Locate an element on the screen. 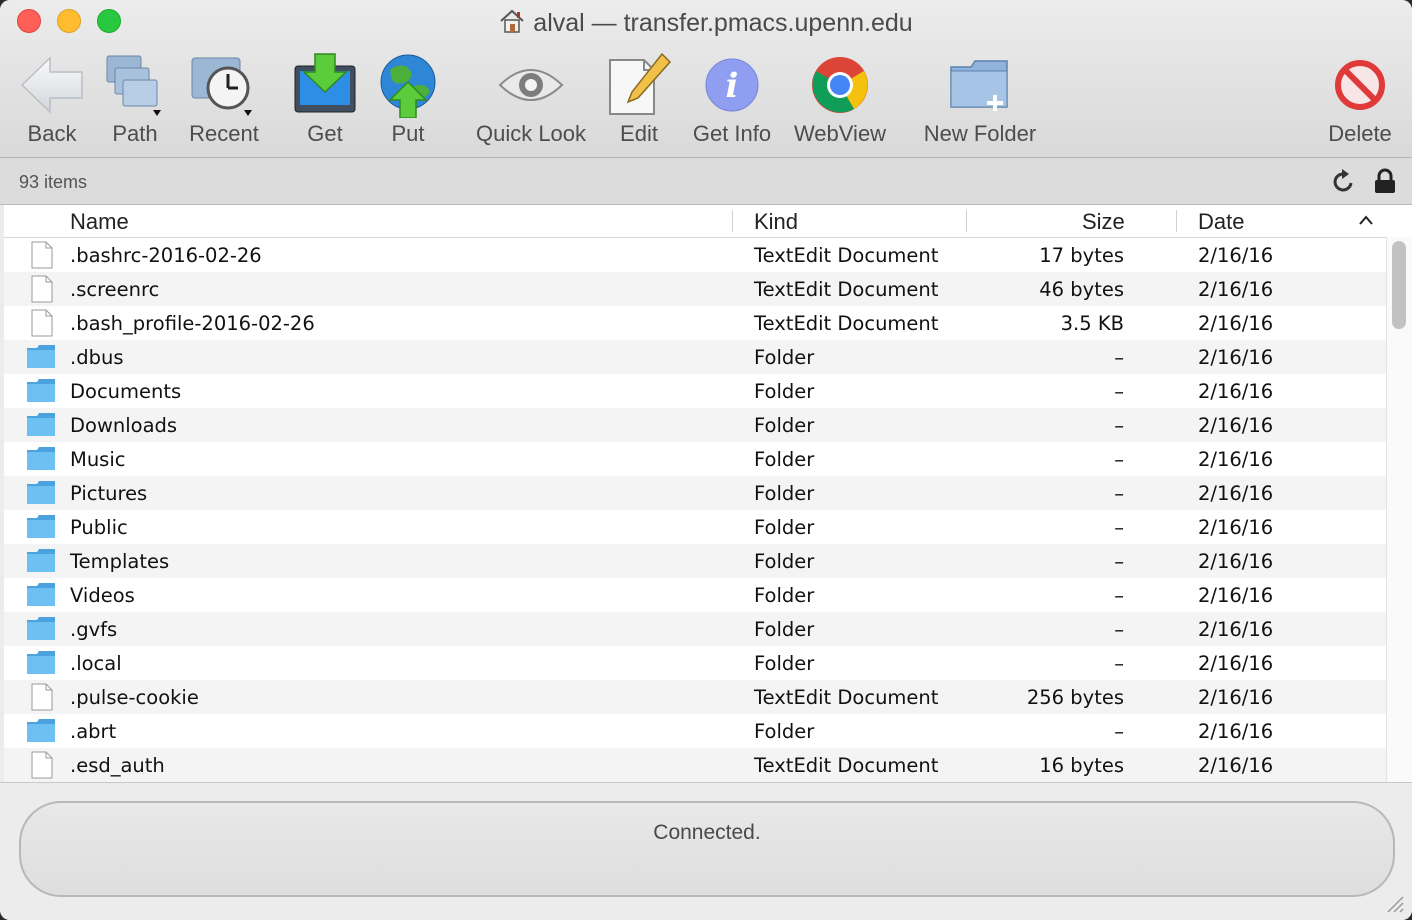 This screenshot has width=1412, height=920. vertical-scrollbar is located at coordinates (1399, 509).